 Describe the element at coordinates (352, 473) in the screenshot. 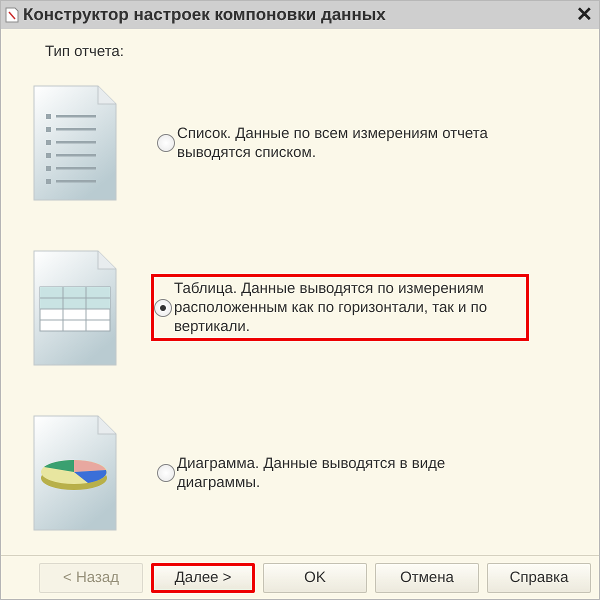

I see `option-text: Диаграмма. Данные выводятся в виде диаграммы.` at that location.